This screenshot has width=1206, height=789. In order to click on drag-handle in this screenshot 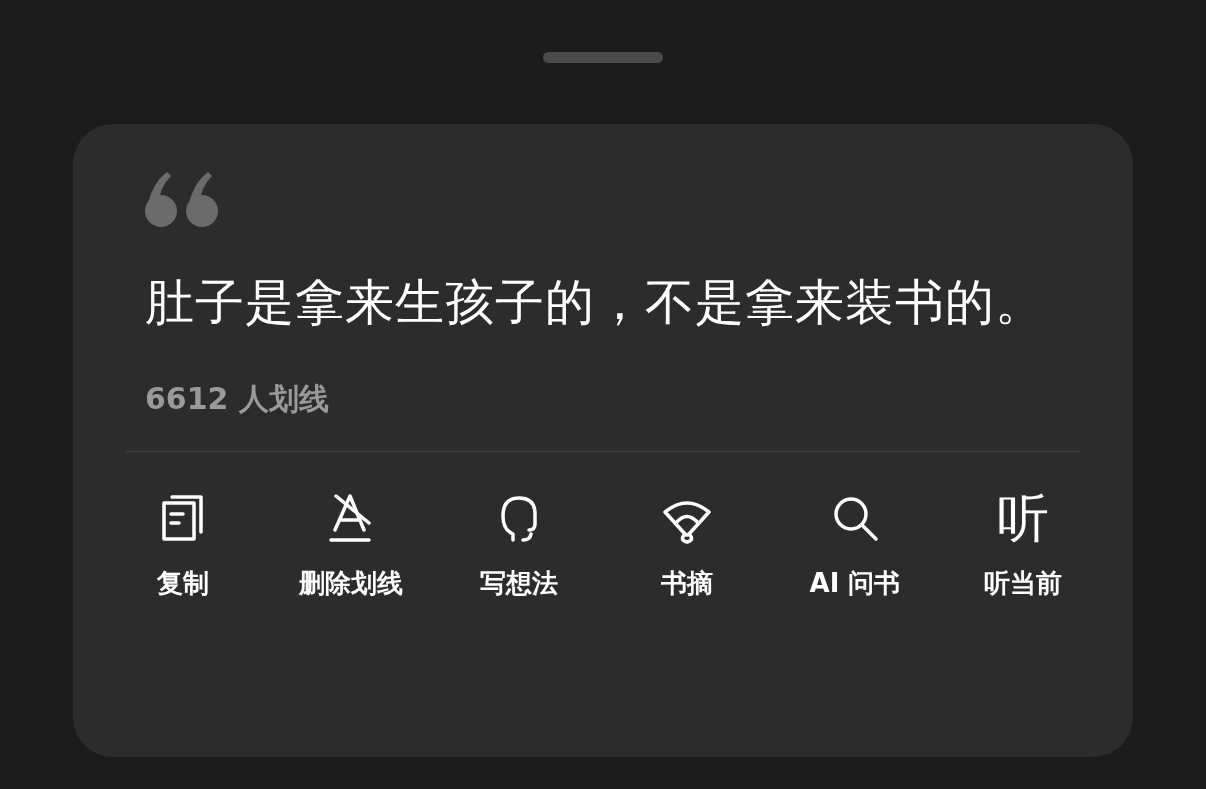, I will do `click(603, 57)`.